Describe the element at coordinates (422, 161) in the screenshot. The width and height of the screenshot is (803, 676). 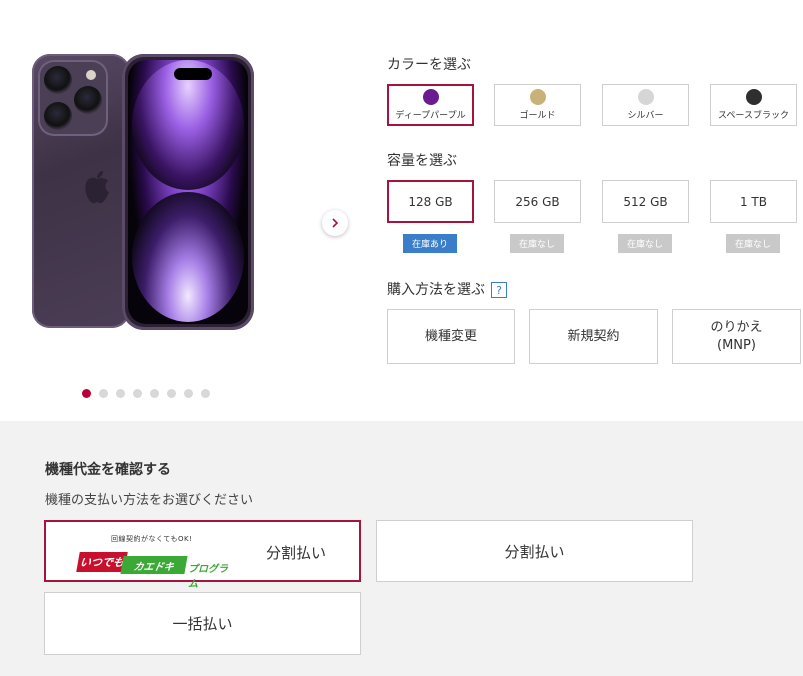
I see `capacity-section-label: 容量を選ぶ` at that location.